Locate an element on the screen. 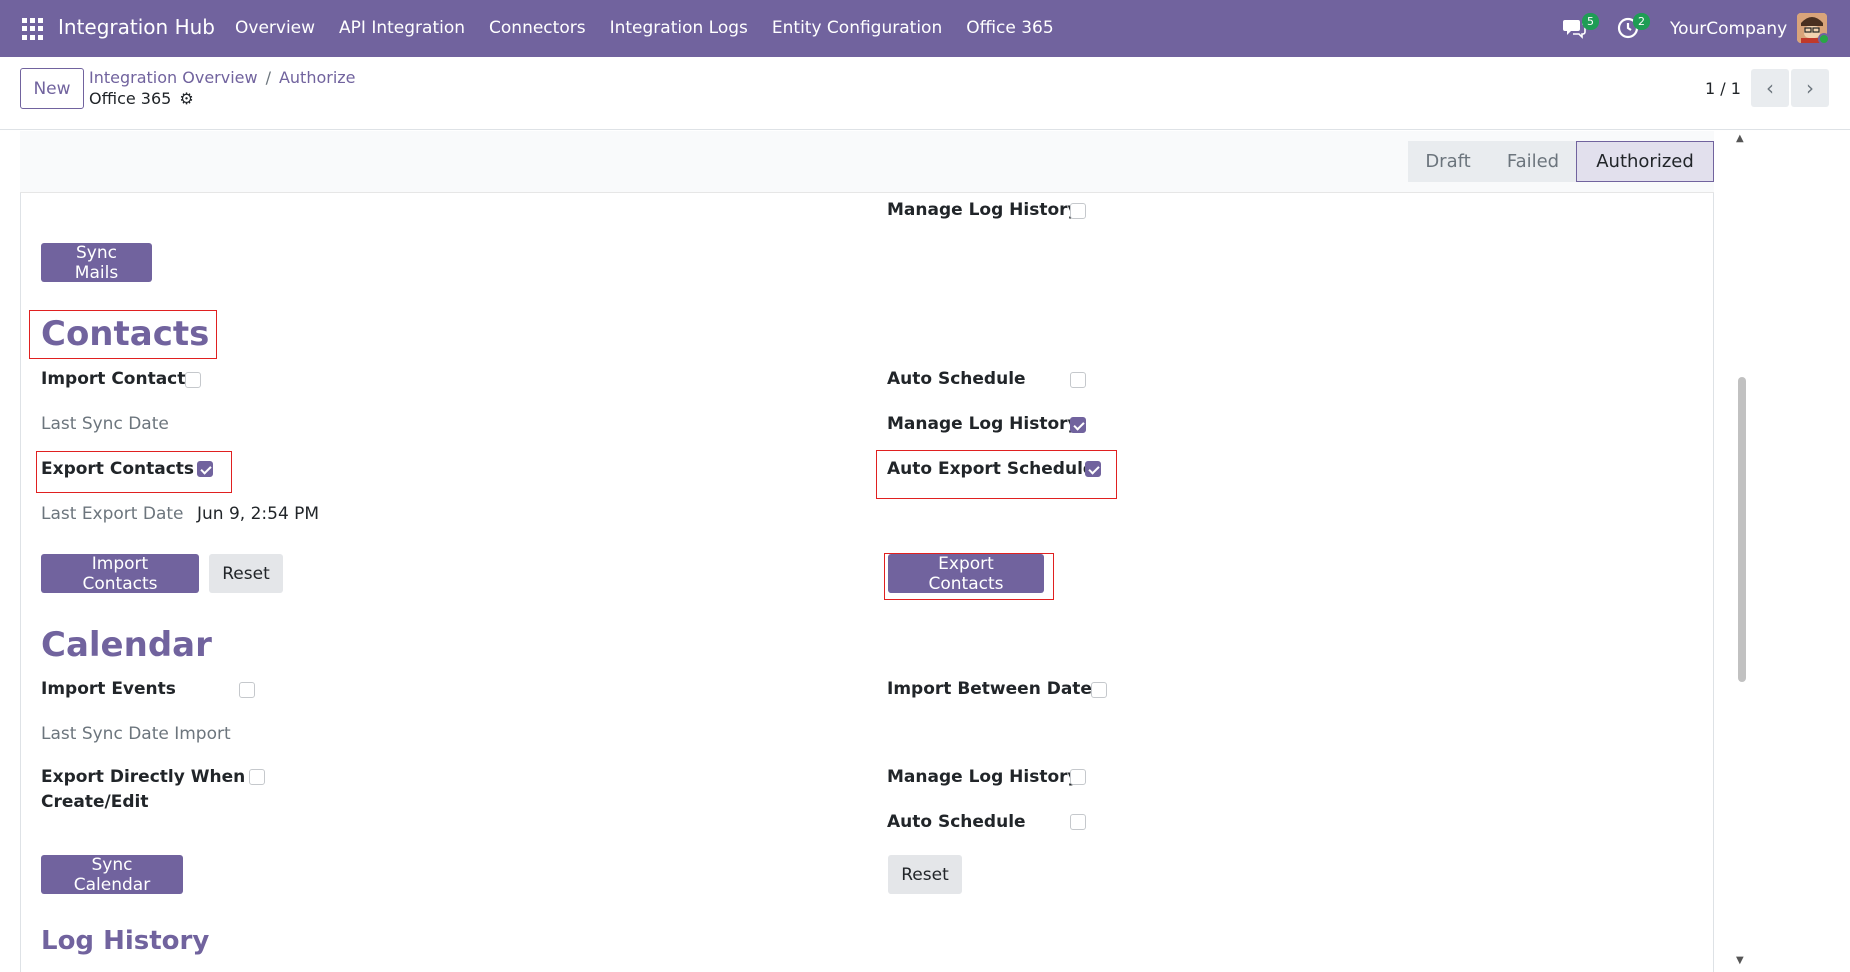 Image resolution: width=1850 pixels, height=972 pixels. pager-next-button: › is located at coordinates (1810, 88).